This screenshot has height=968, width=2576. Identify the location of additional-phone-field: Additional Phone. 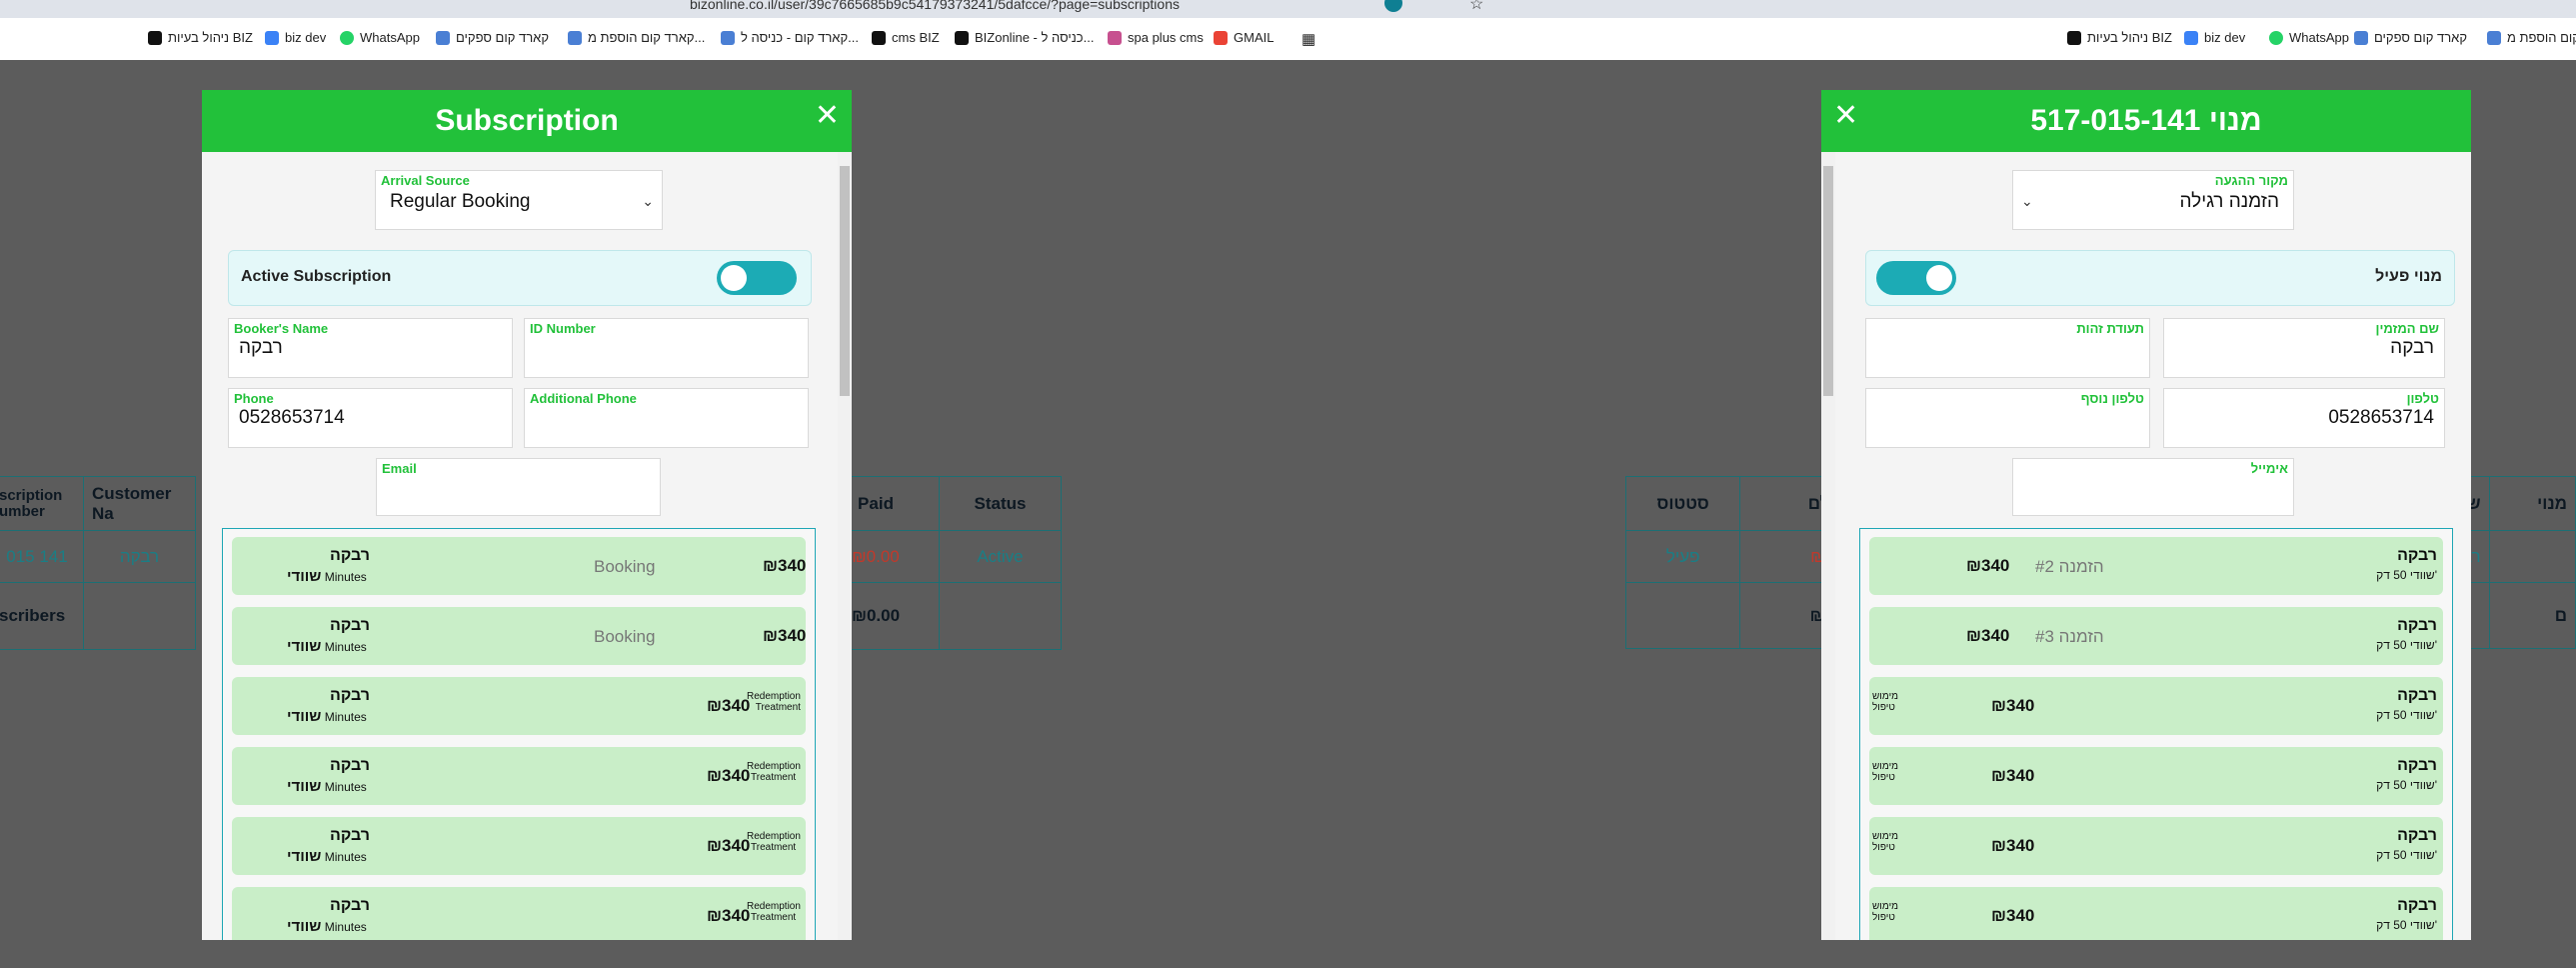
(667, 418).